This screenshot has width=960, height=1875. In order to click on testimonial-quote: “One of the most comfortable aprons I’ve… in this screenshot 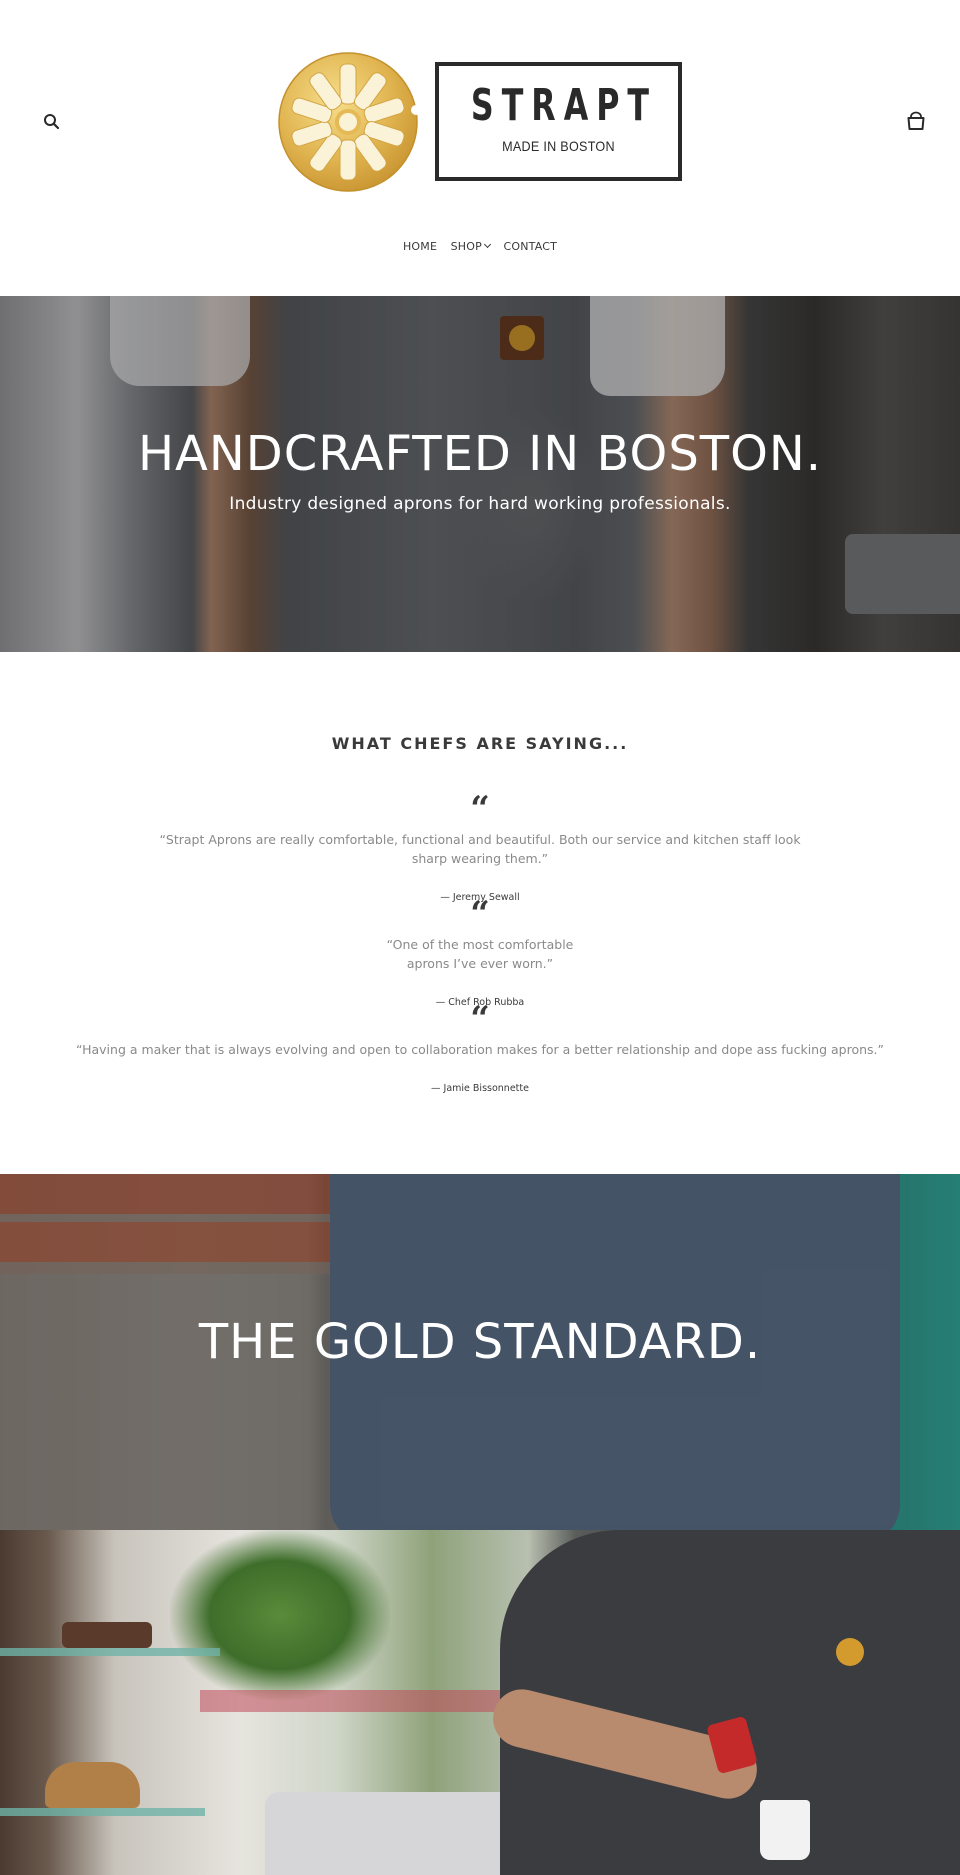, I will do `click(480, 954)`.